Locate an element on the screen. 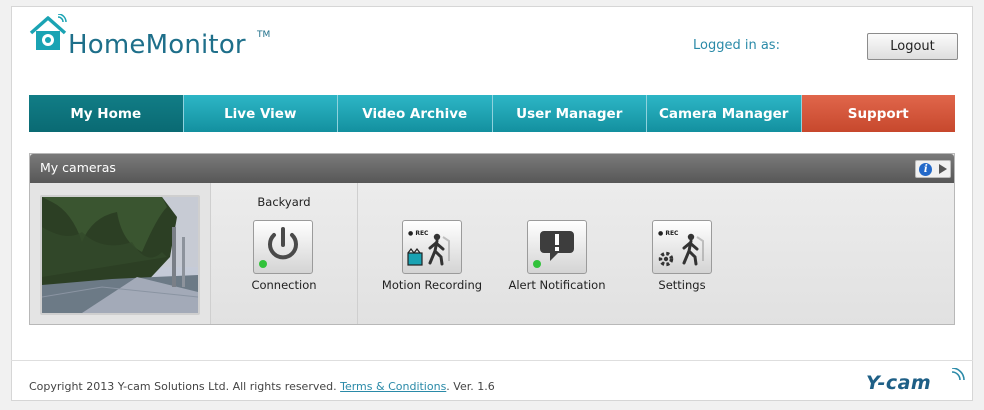 The height and width of the screenshot is (410, 984). alert-notification-button is located at coordinates (557, 247).